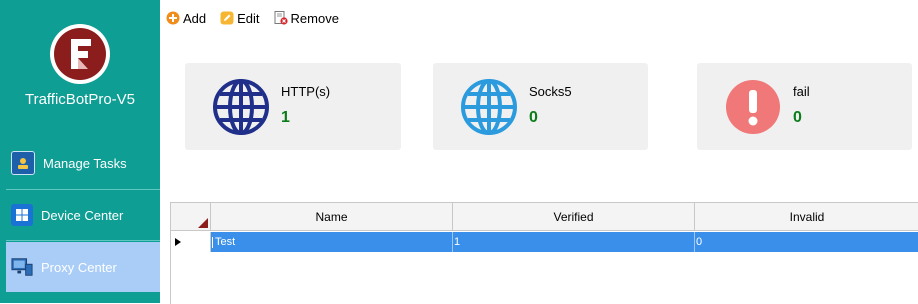 This screenshot has width=918, height=304. I want to click on table-header: Name Verified Invalid, so click(544, 217).